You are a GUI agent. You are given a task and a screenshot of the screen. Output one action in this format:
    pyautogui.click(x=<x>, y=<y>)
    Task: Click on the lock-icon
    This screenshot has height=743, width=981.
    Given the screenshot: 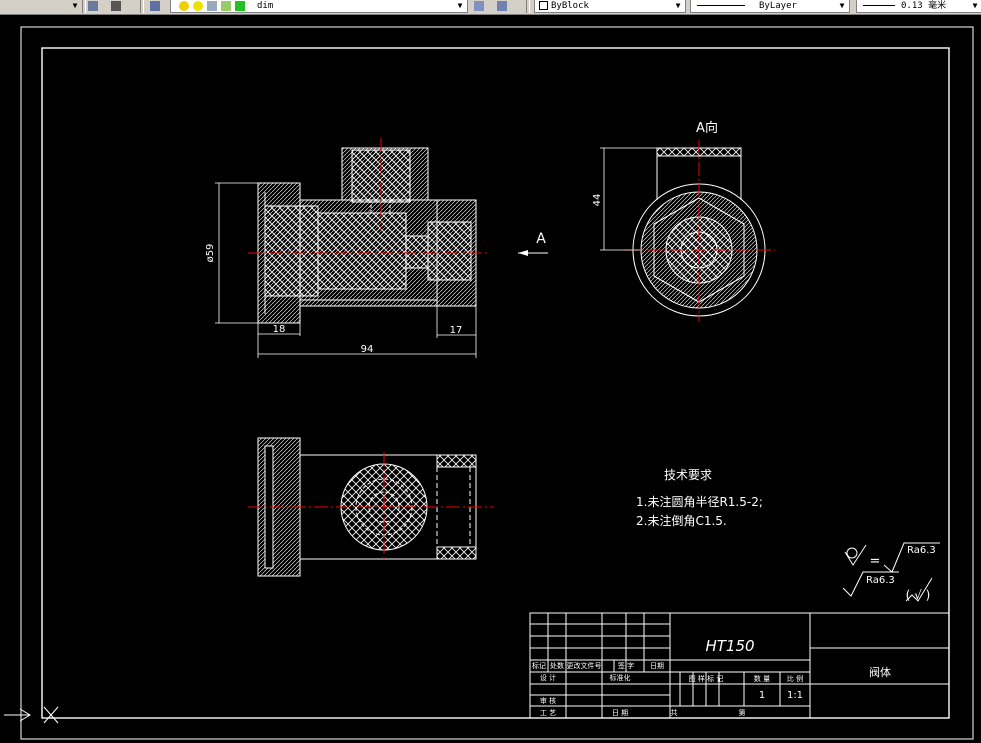 What is the action you would take?
    pyautogui.click(x=212, y=6)
    